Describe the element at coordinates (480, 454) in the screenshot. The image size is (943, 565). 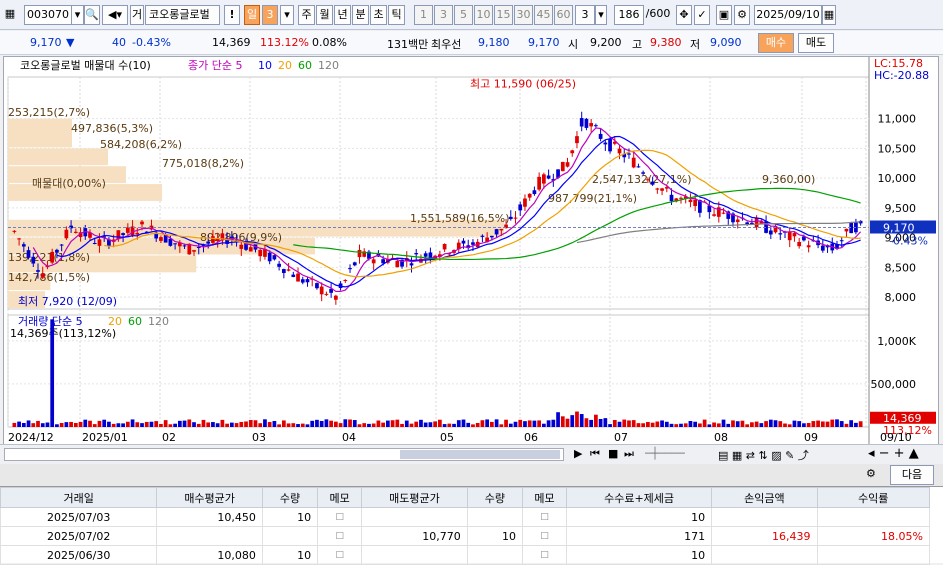
I see `scroll-thumb` at that location.